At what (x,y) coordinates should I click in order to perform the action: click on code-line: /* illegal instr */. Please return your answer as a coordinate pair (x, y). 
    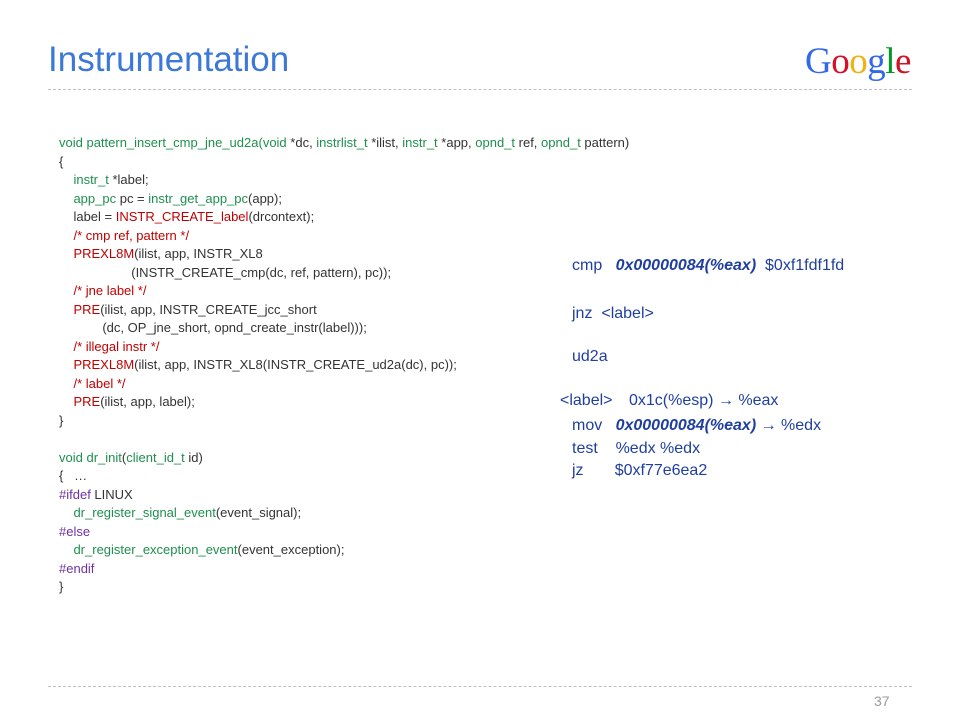
    Looking at the image, I should click on (344, 347).